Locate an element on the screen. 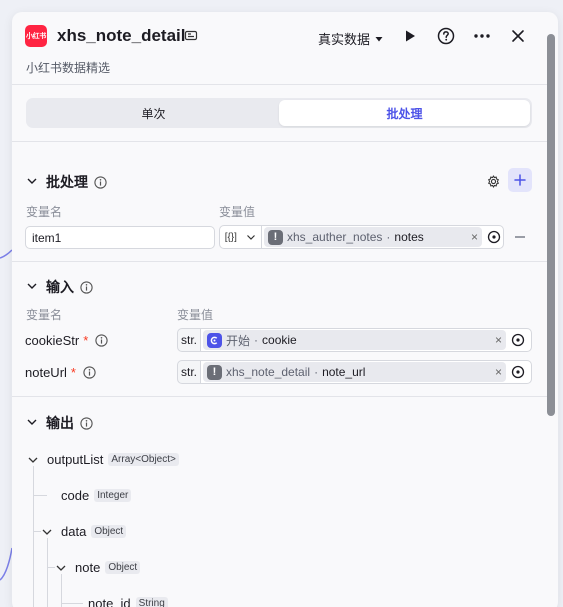 This screenshot has height=607, width=563. output-tree-node: outputList Array<Object> is located at coordinates (113, 459).